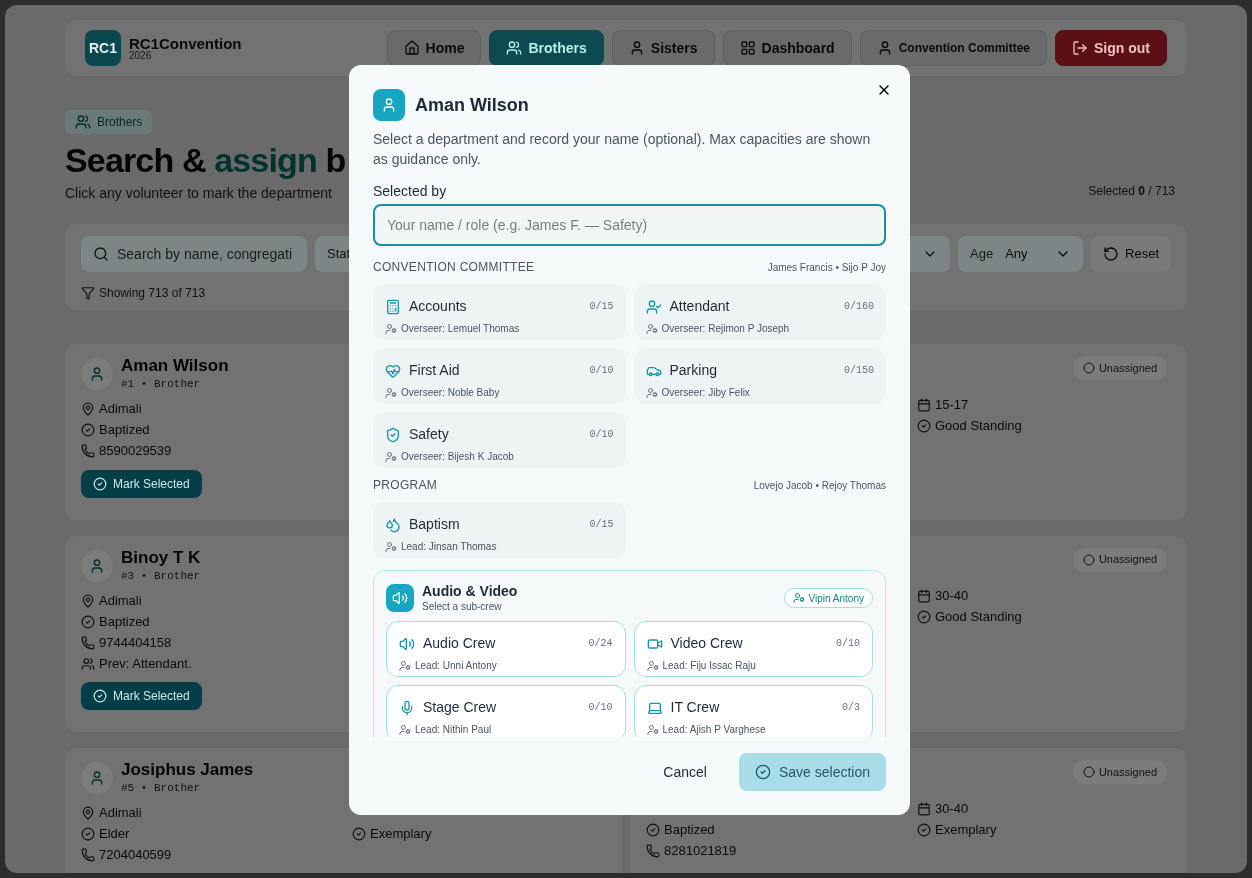 The height and width of the screenshot is (878, 1252). What do you see at coordinates (706, 643) in the screenshot?
I see `department-name: Video Crew` at bounding box center [706, 643].